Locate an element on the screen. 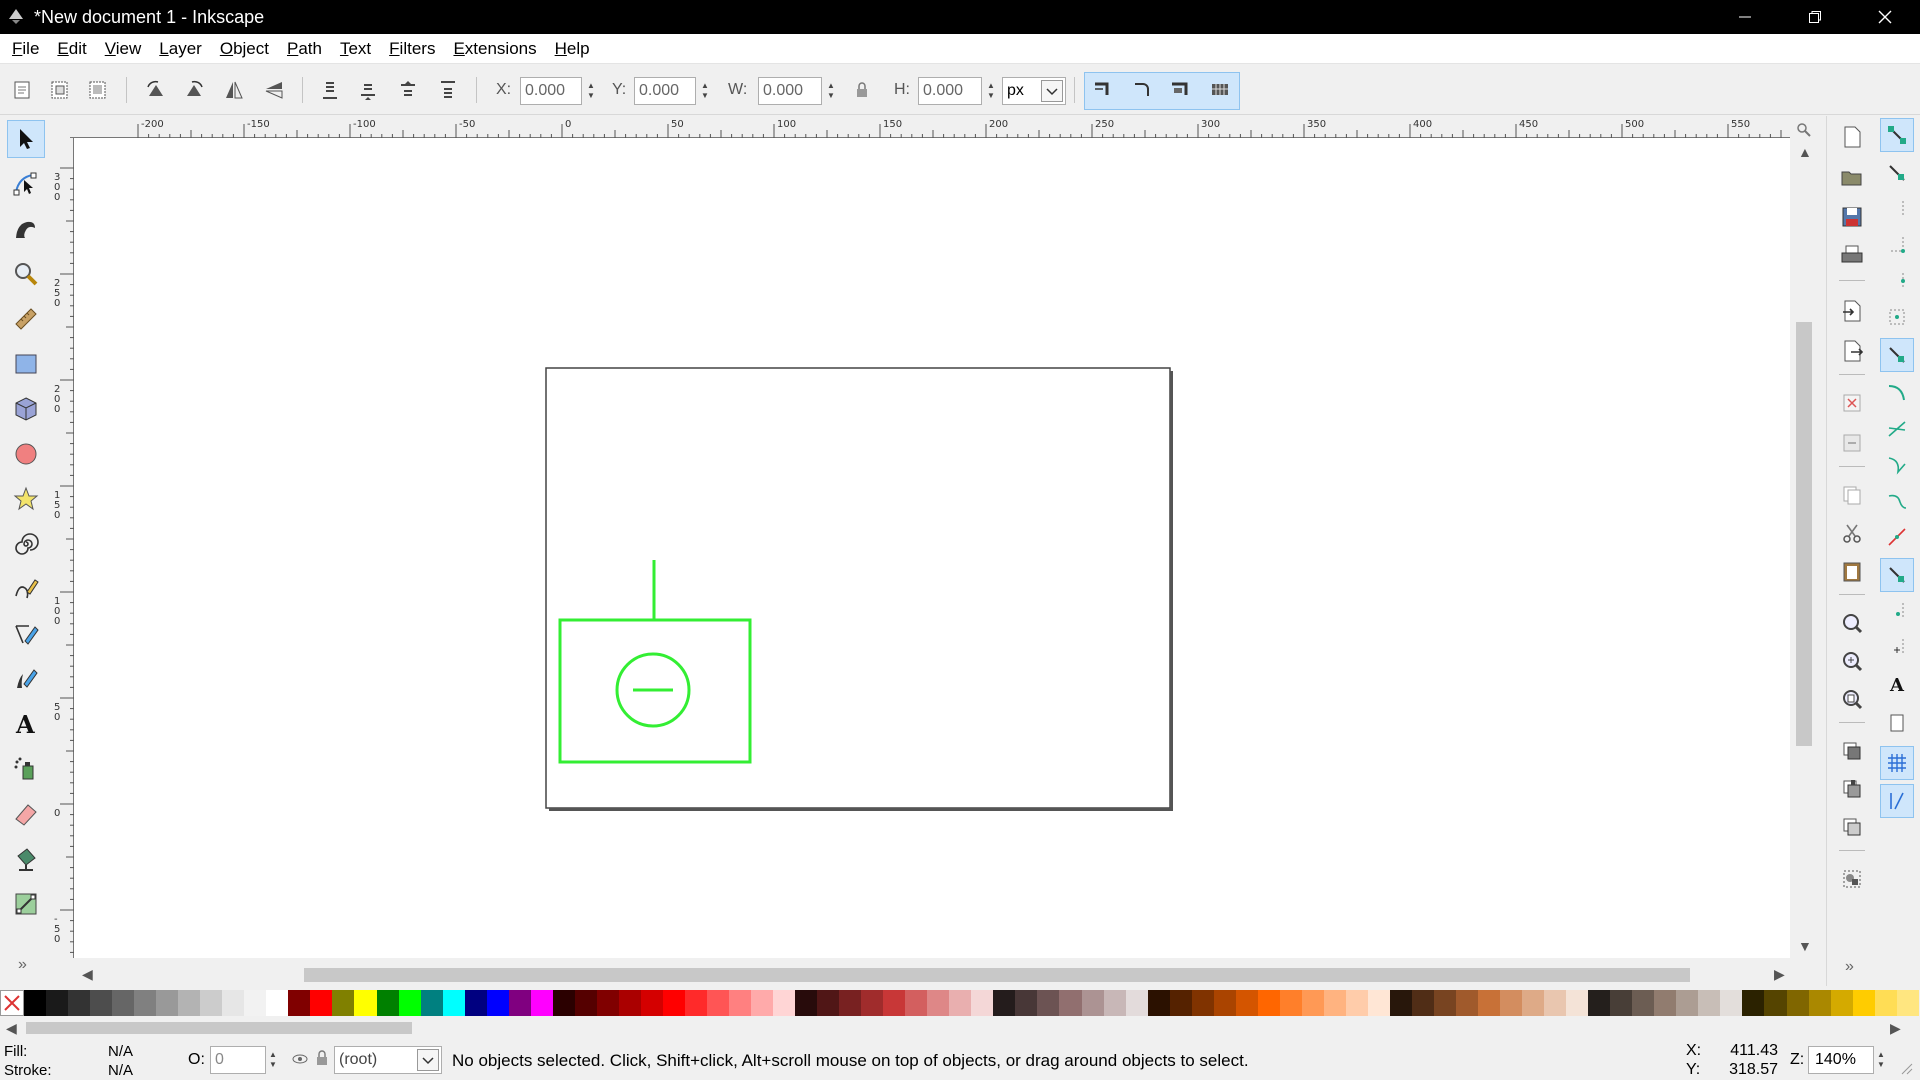  horizontal-scrollbar: ◀ ▶ is located at coordinates (946, 975).